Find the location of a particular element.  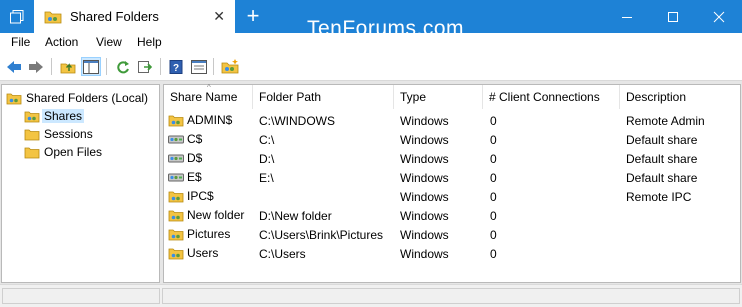

cell-path: C:\Users is located at coordinates (282, 254).